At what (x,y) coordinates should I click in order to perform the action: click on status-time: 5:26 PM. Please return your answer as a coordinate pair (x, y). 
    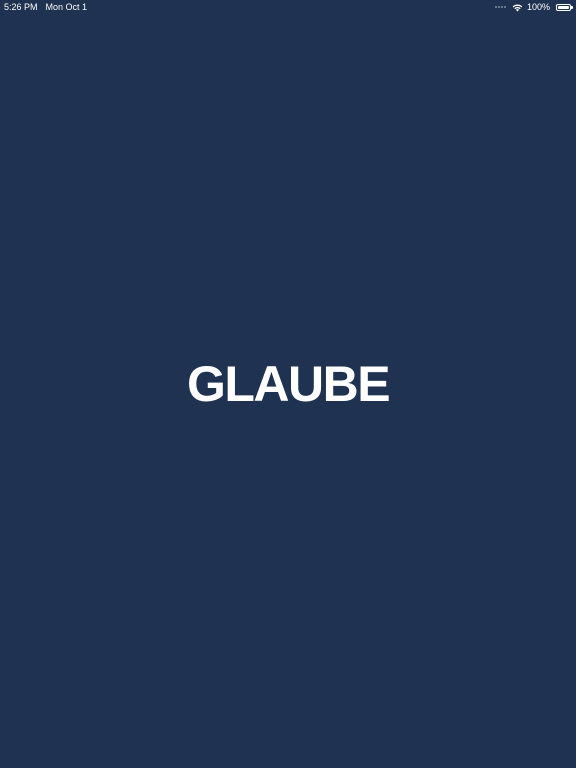
    Looking at the image, I should click on (21, 7).